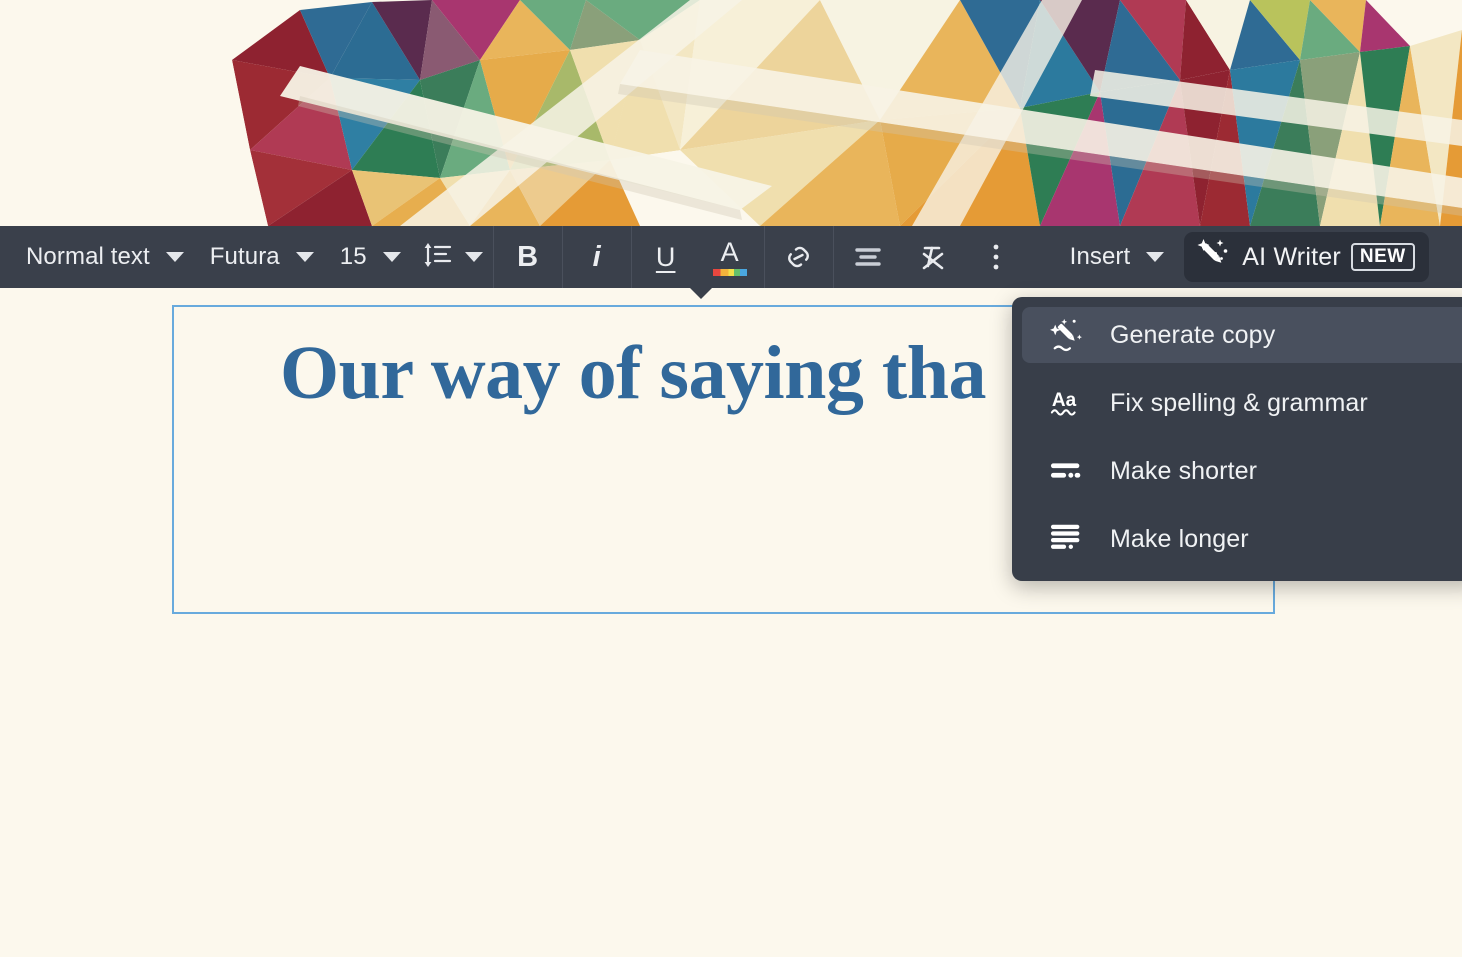 The image size is (1462, 957). I want to click on italic-label: i, so click(596, 256).